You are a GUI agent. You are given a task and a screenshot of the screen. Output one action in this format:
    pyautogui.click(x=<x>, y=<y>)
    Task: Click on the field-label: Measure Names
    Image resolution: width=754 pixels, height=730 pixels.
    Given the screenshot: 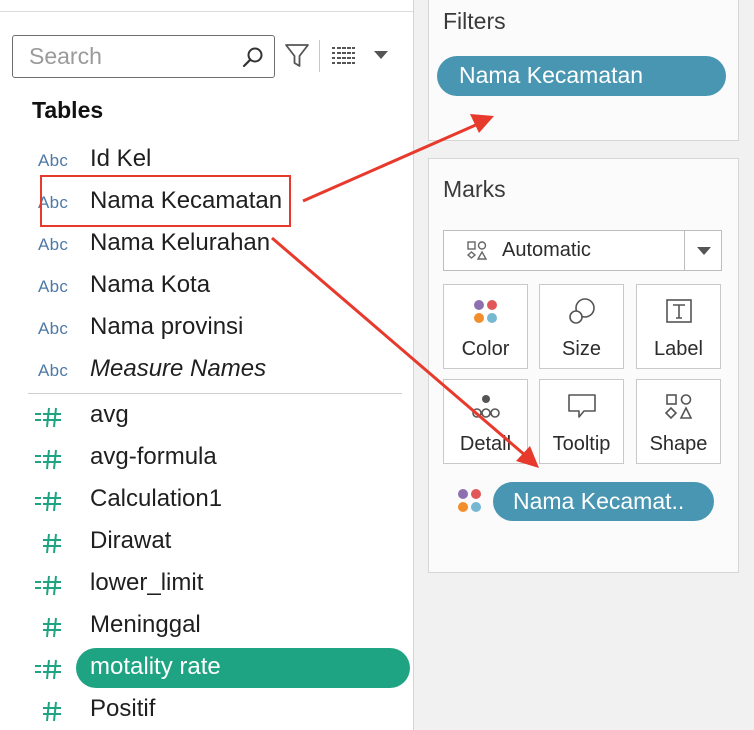 What is the action you would take?
    pyautogui.click(x=178, y=368)
    